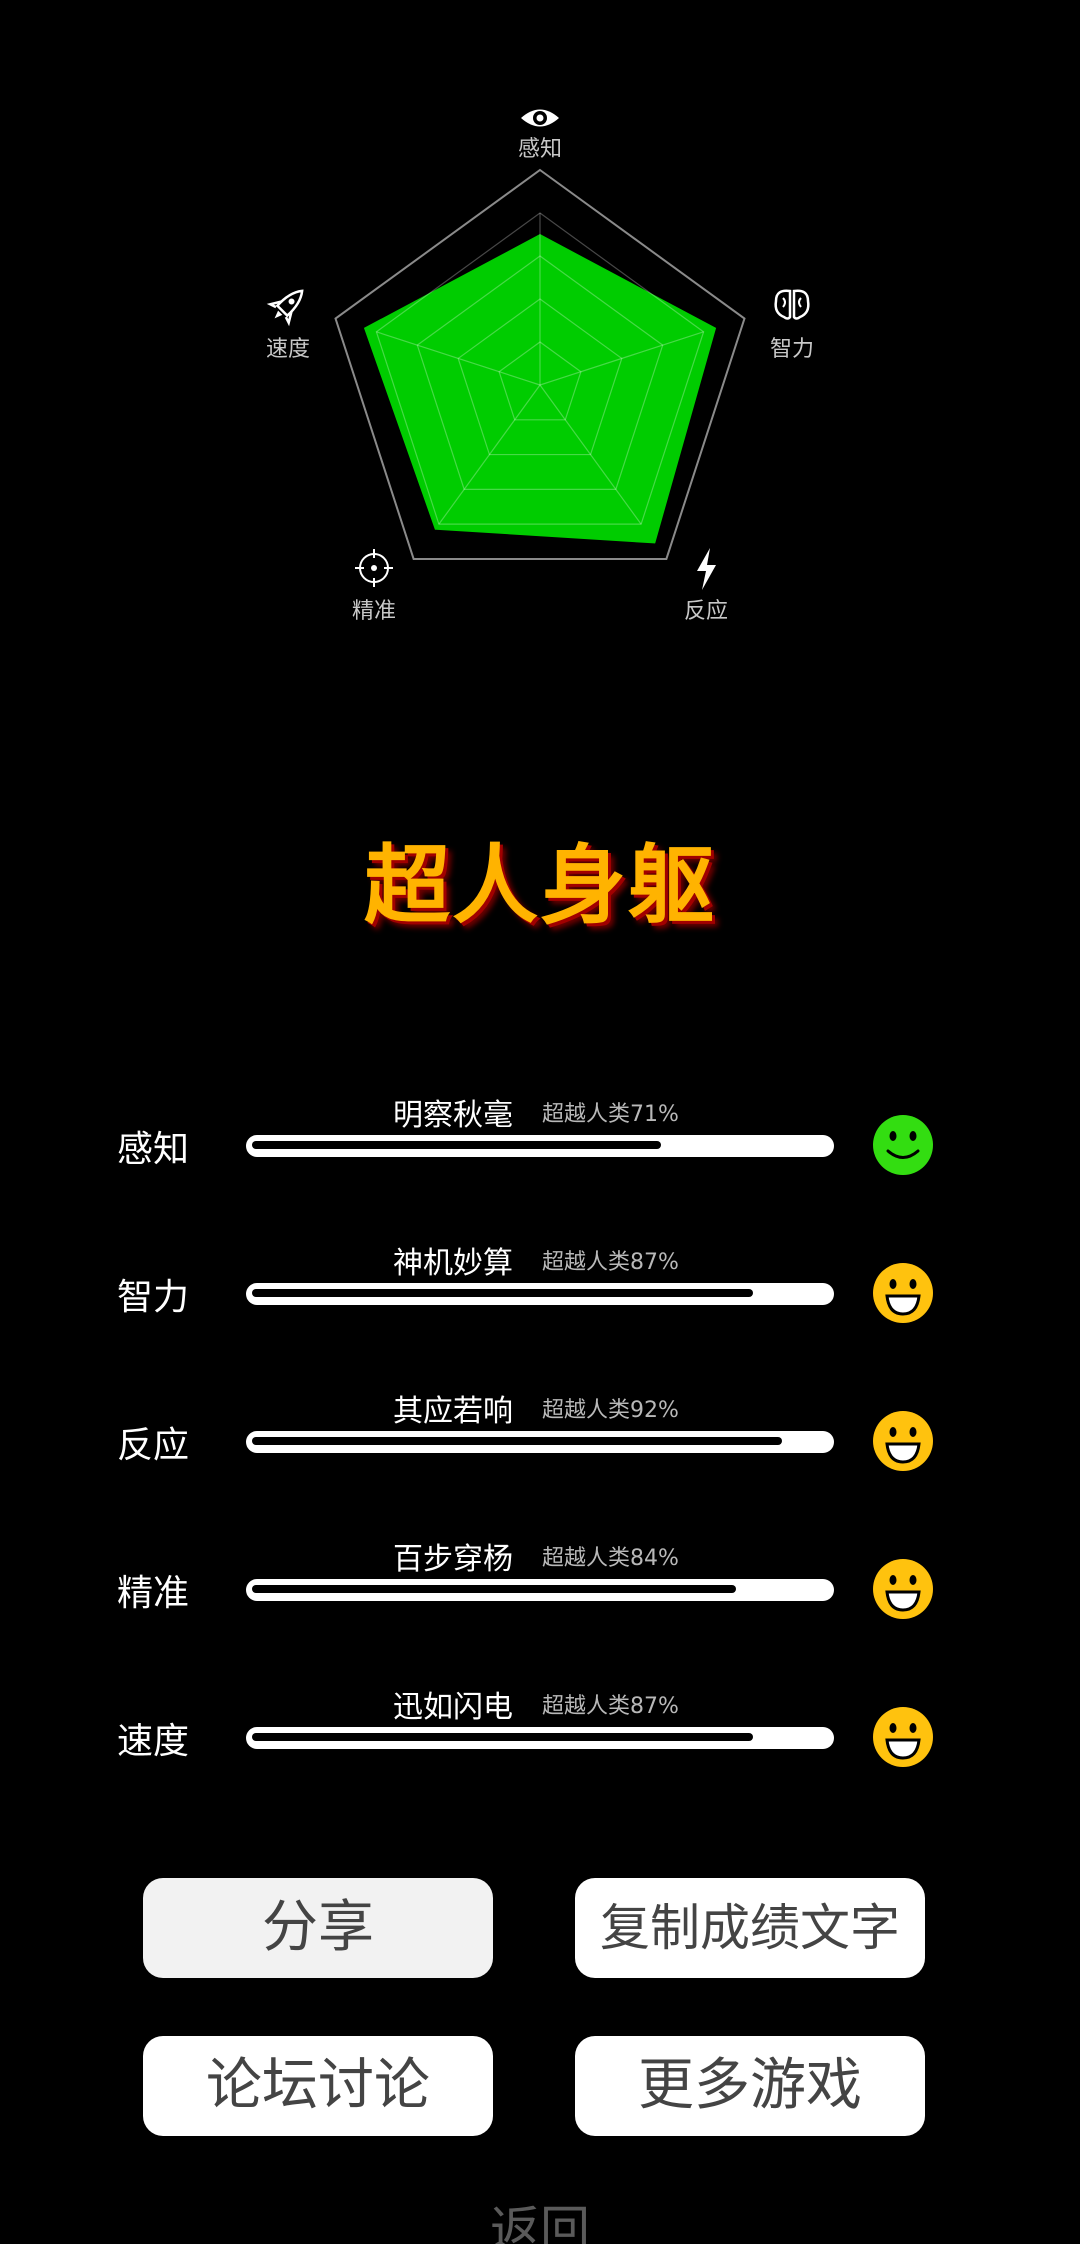  What do you see at coordinates (288, 349) in the screenshot?
I see `radar-axis-label: 速度` at bounding box center [288, 349].